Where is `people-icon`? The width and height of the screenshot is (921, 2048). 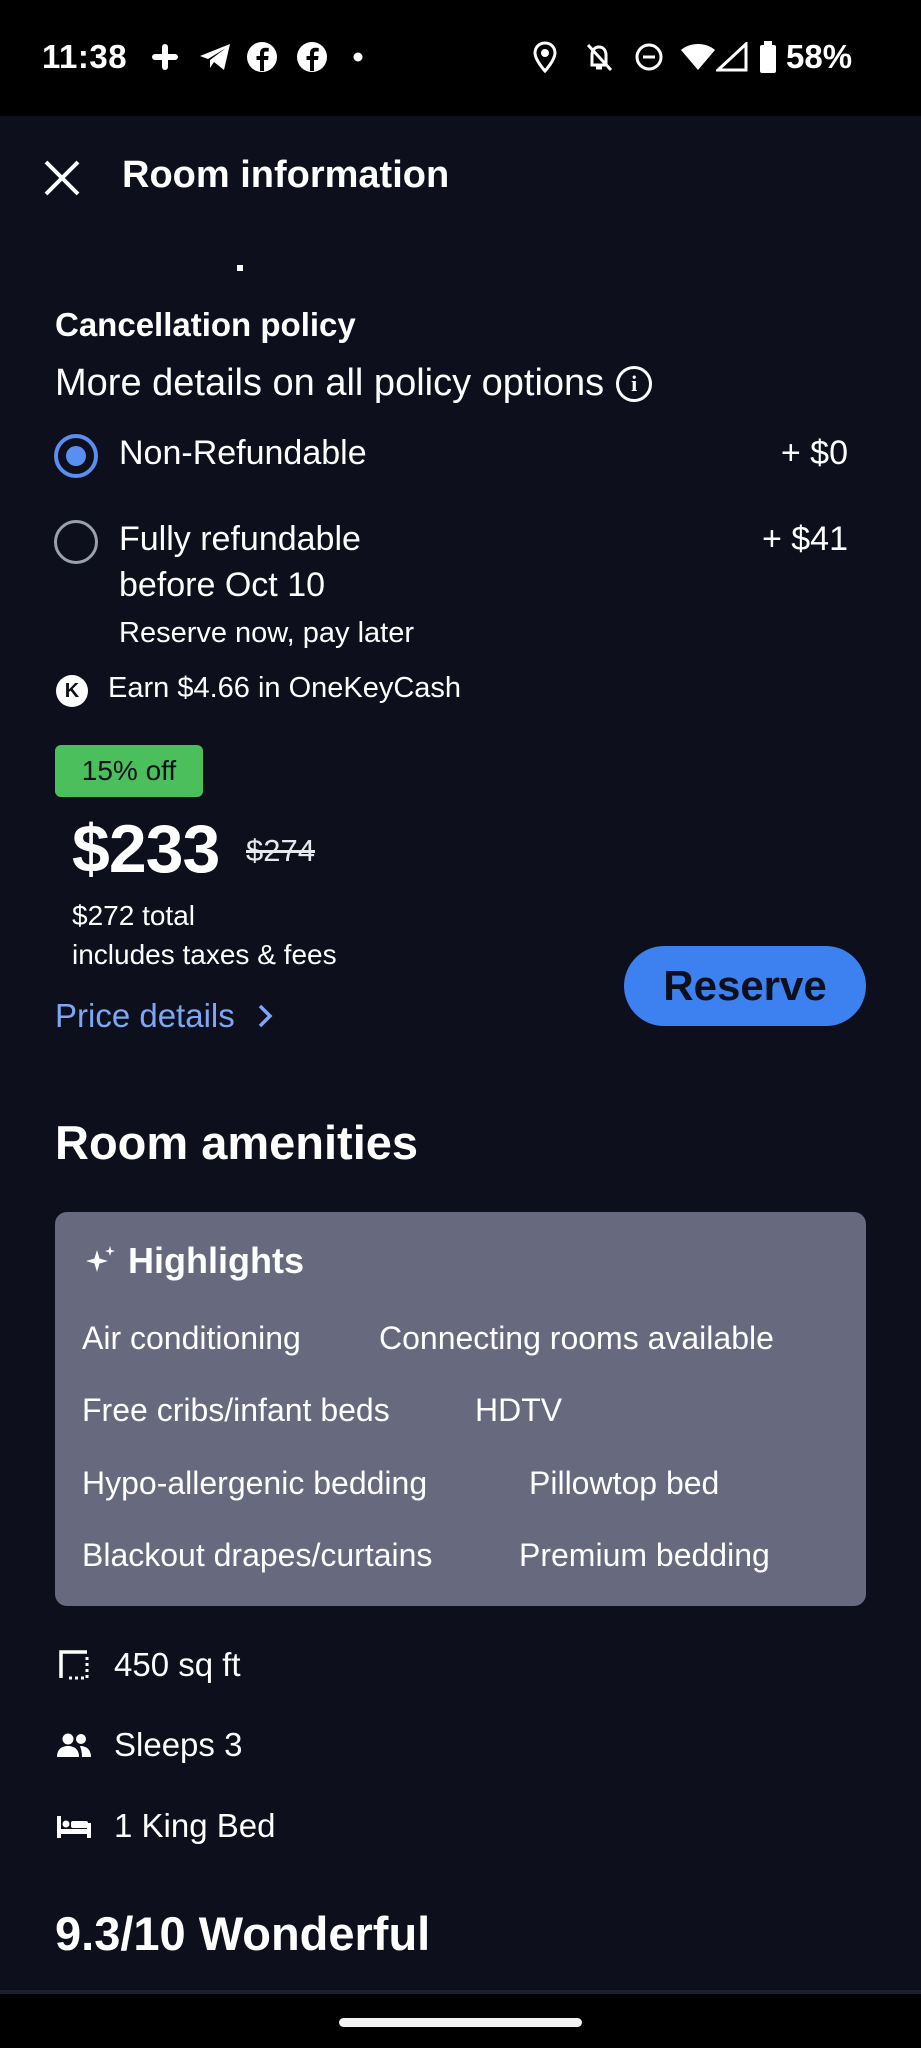 people-icon is located at coordinates (74, 1745).